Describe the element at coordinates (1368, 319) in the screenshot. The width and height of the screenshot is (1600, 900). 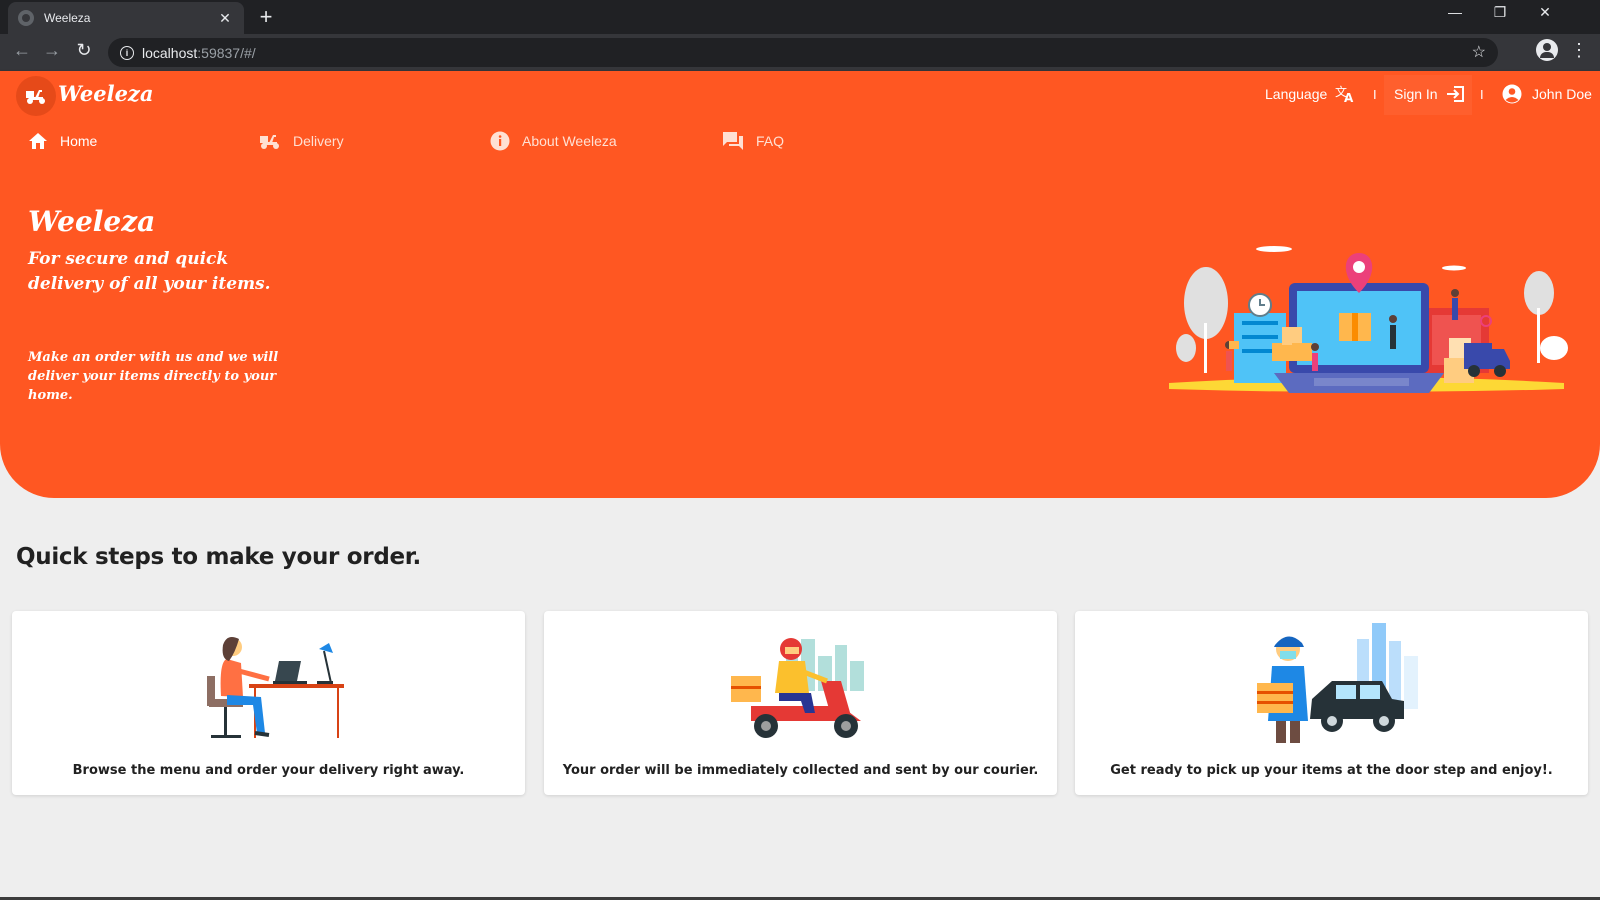
I see `delivery-hero-illustration` at that location.